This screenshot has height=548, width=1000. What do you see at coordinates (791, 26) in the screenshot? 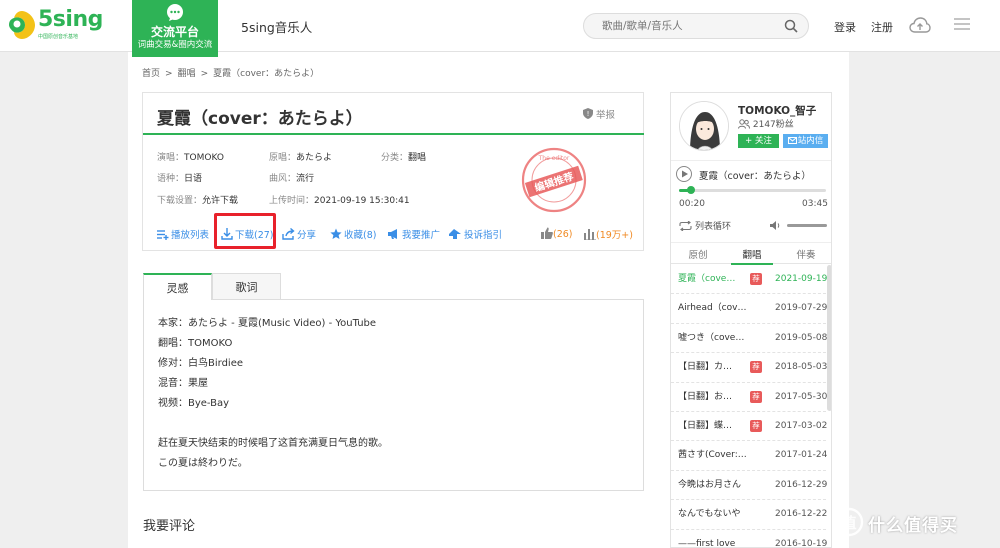
I see `search-icon` at bounding box center [791, 26].